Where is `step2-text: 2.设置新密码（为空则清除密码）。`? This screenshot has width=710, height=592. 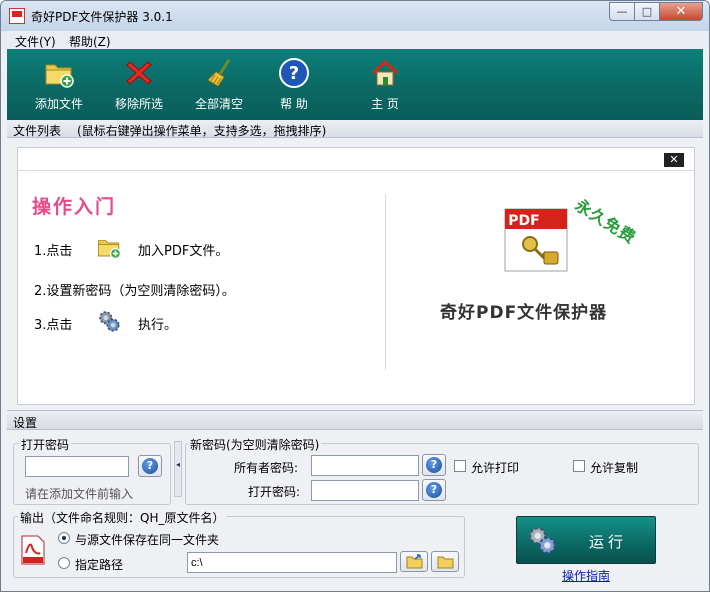
step2-text: 2.设置新密码（为空则清除密码）。 is located at coordinates (134, 291).